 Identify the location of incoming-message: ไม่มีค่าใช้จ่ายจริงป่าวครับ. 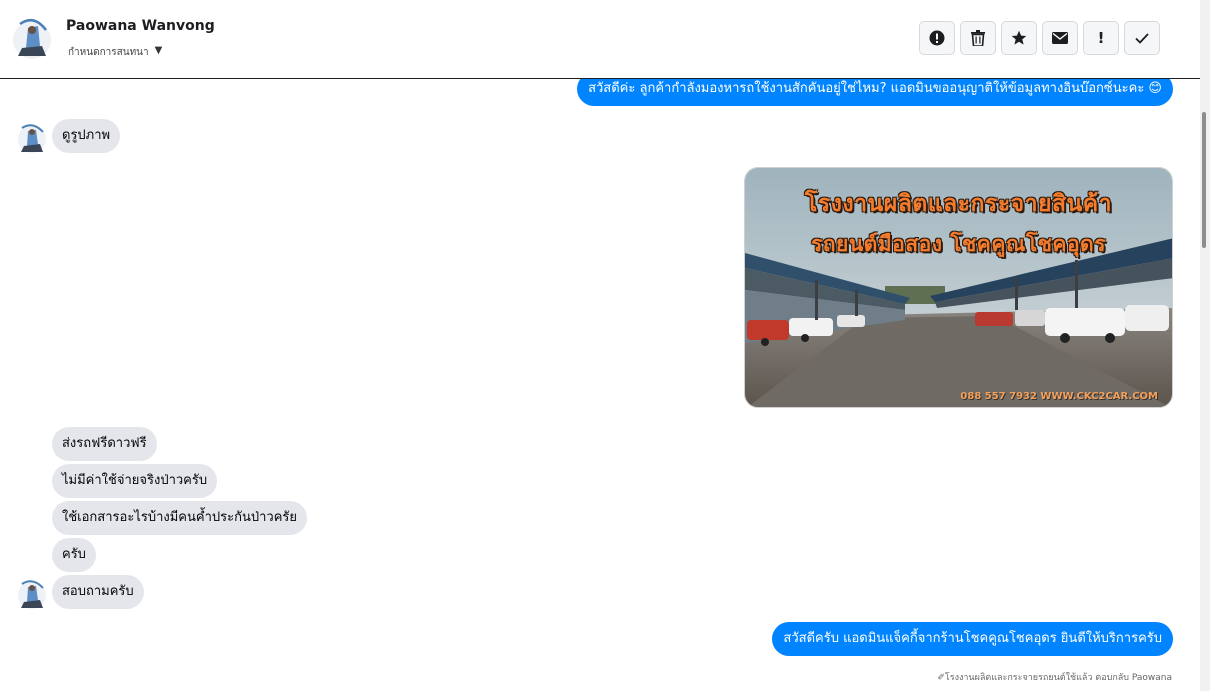
(135, 481).